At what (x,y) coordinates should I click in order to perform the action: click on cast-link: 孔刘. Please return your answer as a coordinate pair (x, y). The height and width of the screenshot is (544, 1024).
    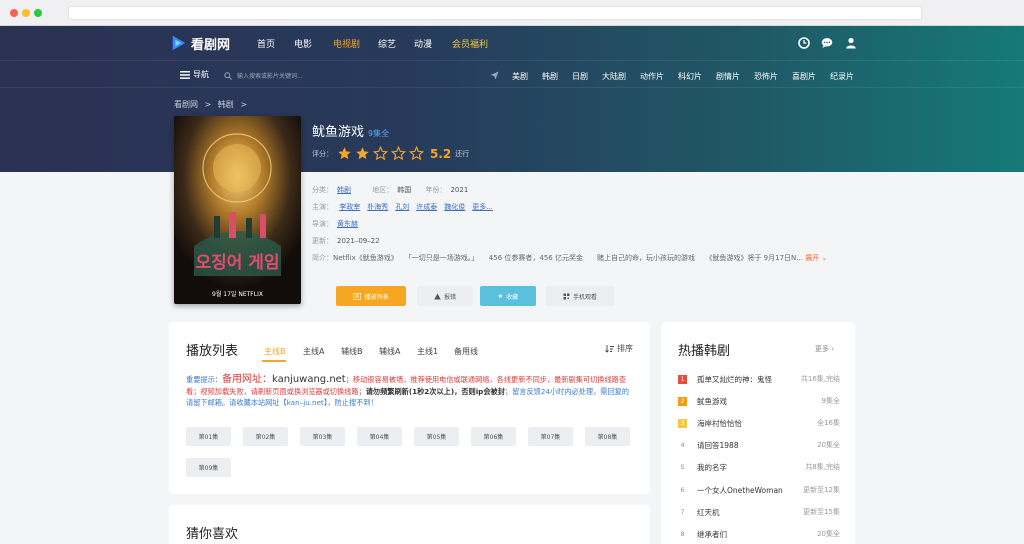
    Looking at the image, I should click on (402, 207).